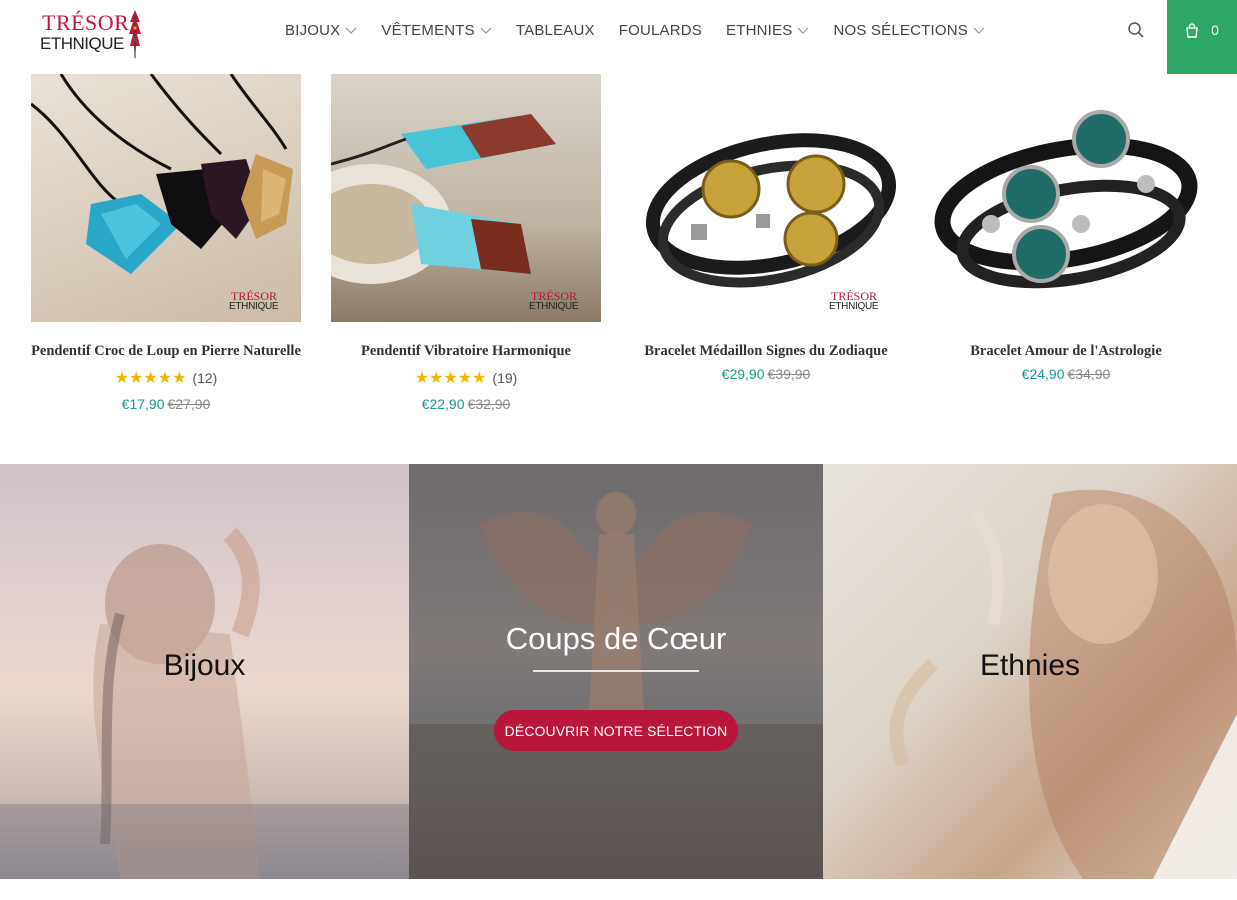 This screenshot has width=1237, height=900. What do you see at coordinates (205, 378) in the screenshot?
I see `review-count: (12)` at bounding box center [205, 378].